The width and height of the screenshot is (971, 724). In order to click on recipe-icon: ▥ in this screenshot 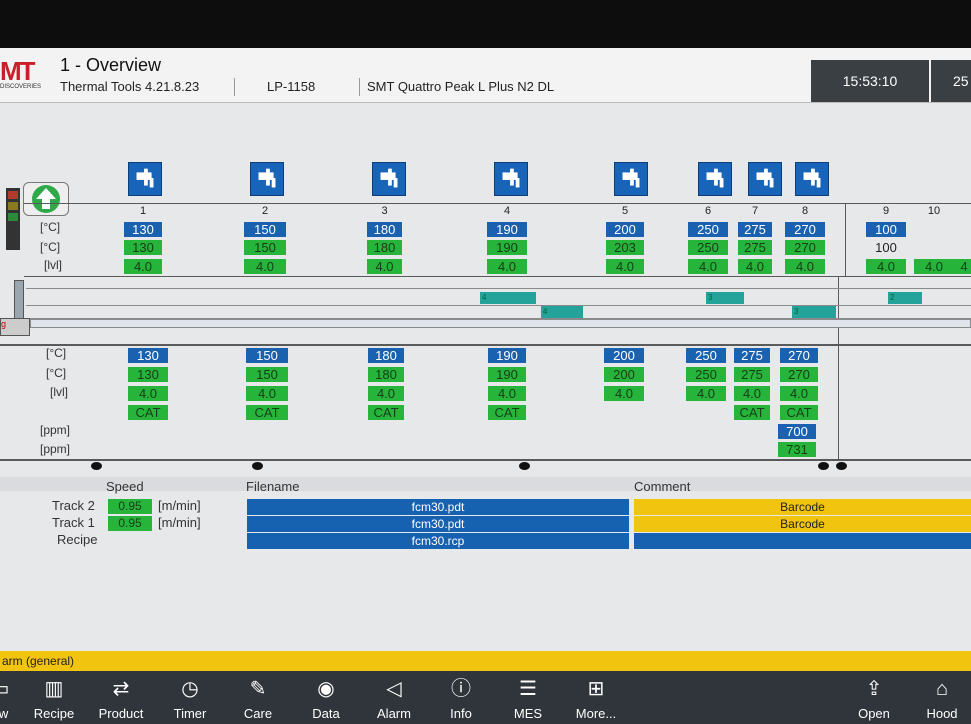, I will do `click(54, 689)`.